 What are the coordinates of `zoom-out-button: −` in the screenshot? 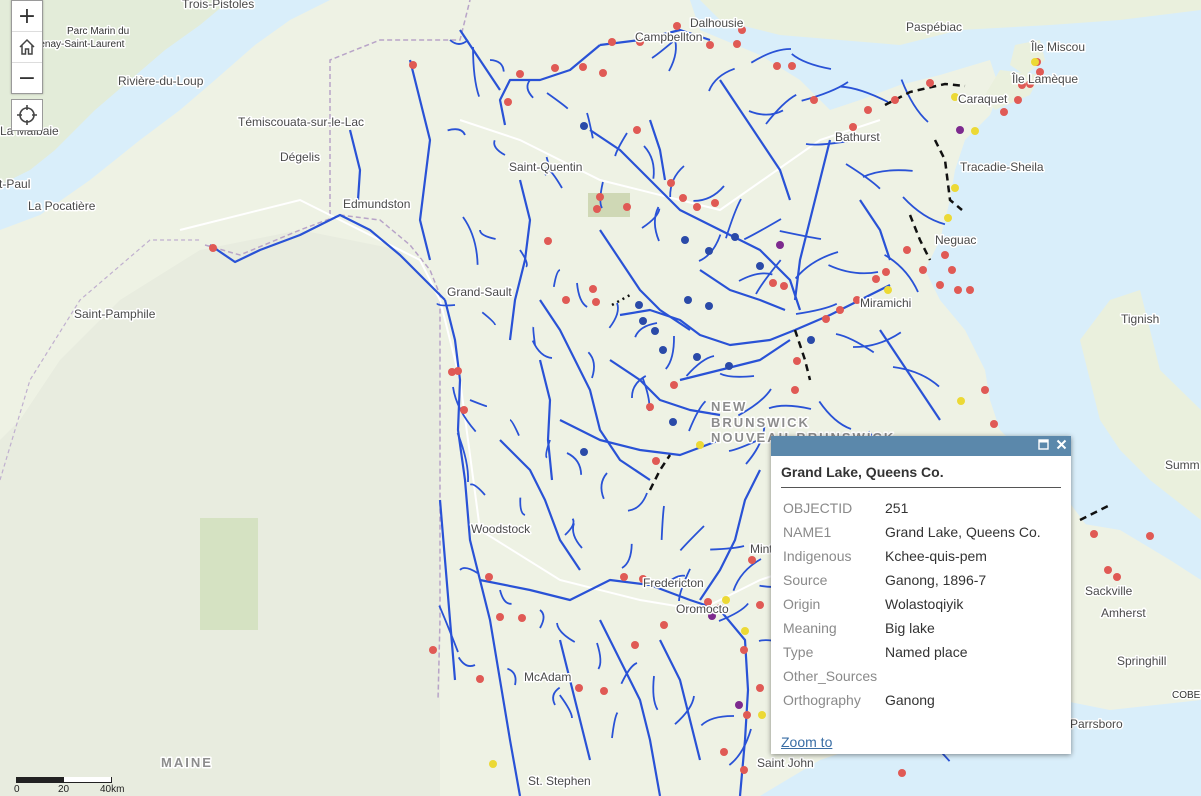 It's located at (27, 78).